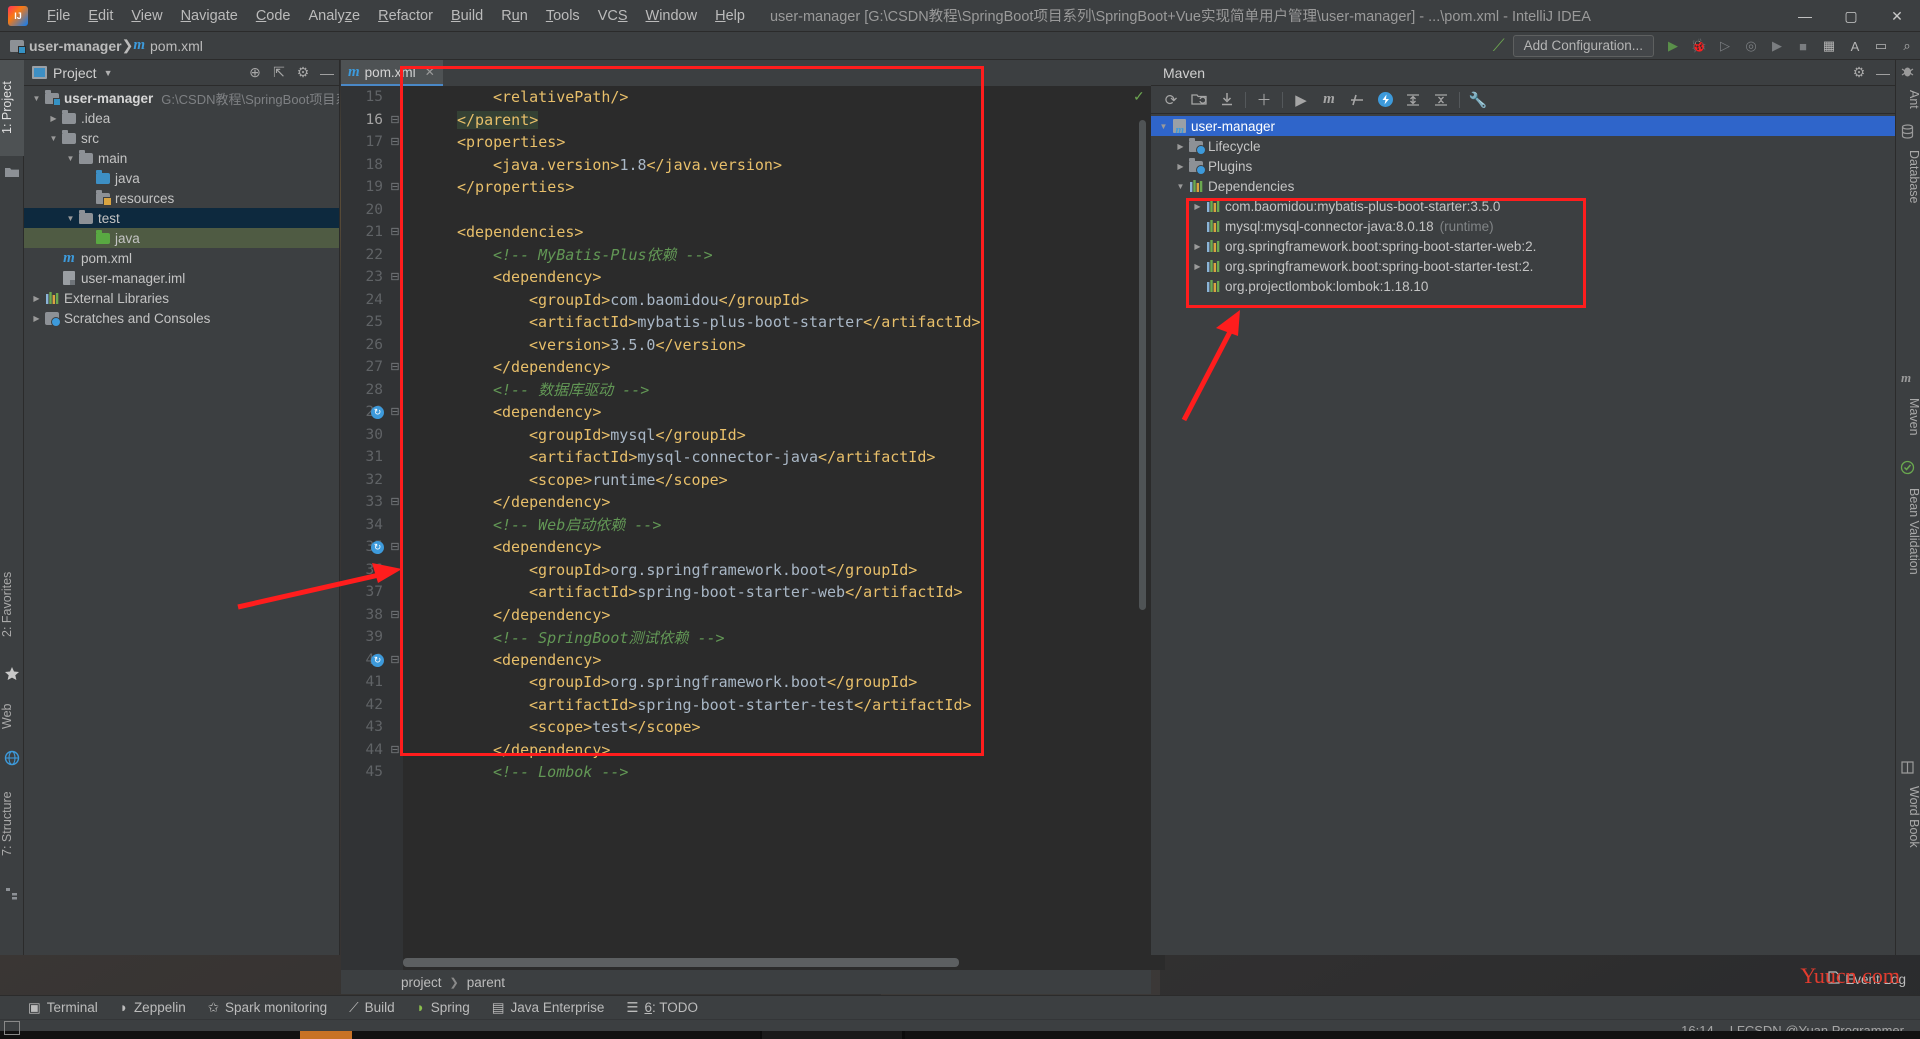 The width and height of the screenshot is (1920, 1039). Describe the element at coordinates (63, 1008) in the screenshot. I see `bottom-tab-terminal: ▣ Terminal` at that location.